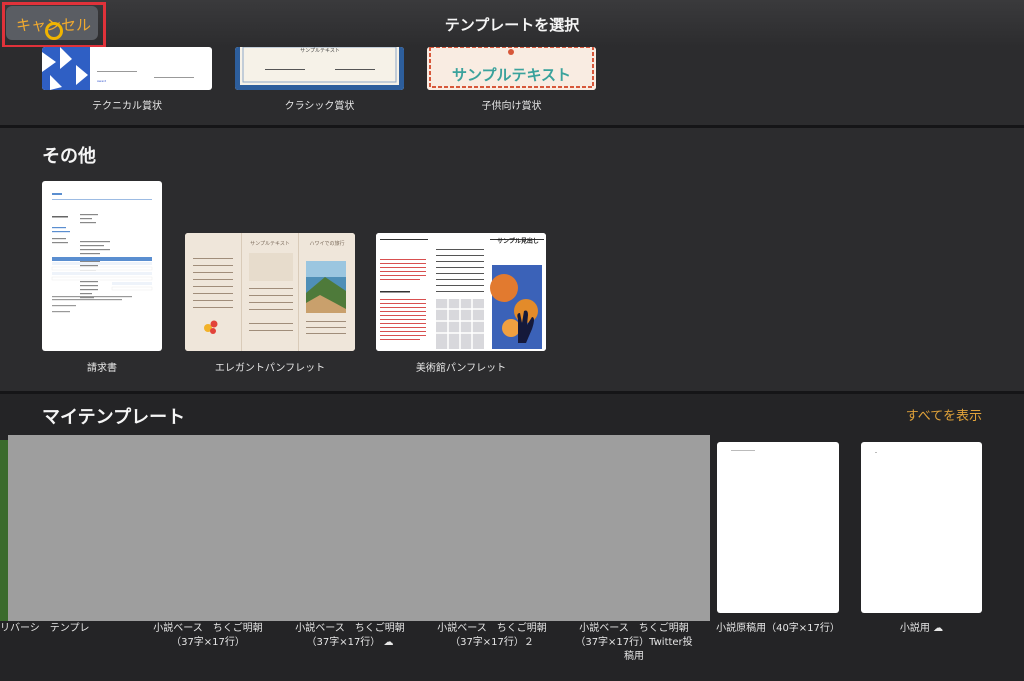 This screenshot has height=681, width=1024. What do you see at coordinates (4, 530) in the screenshot?
I see `partial-thumbnail` at bounding box center [4, 530].